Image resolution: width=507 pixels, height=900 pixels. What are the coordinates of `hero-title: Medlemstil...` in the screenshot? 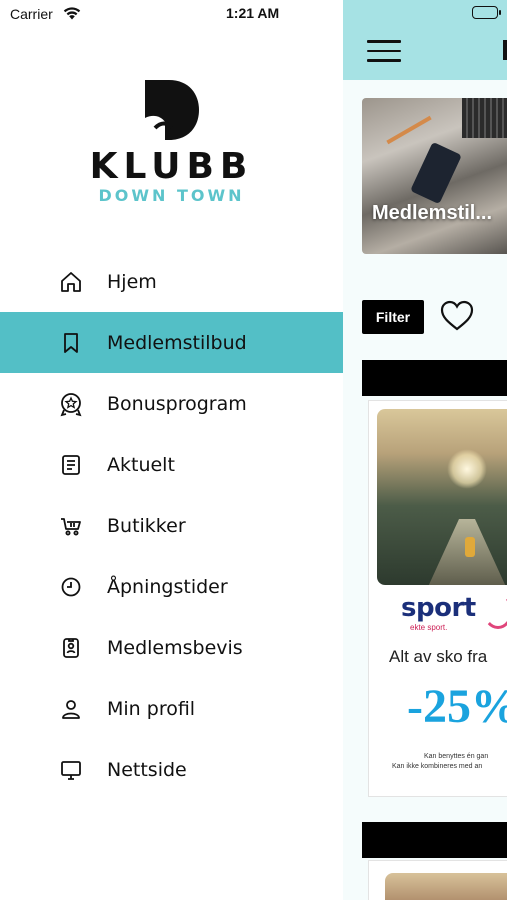 It's located at (432, 213).